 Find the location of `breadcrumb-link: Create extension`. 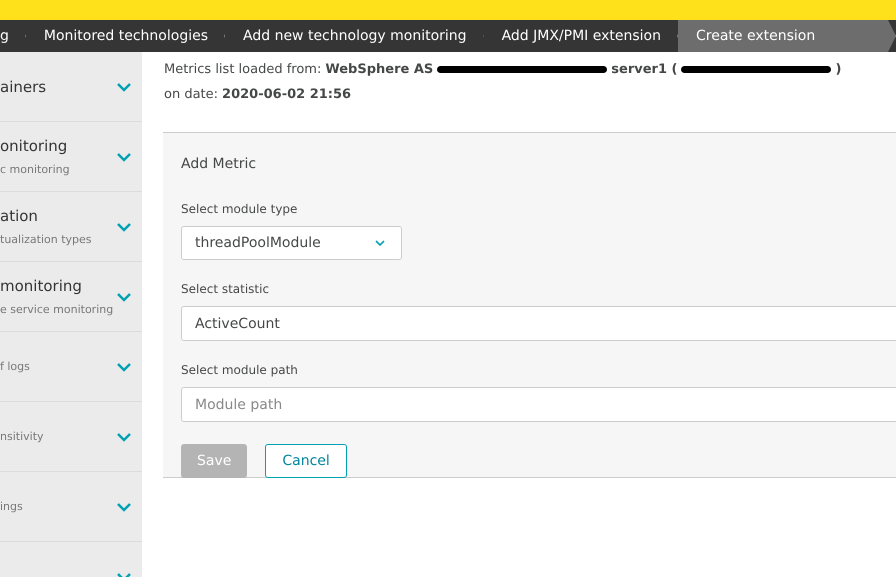

breadcrumb-link: Create extension is located at coordinates (787, 36).